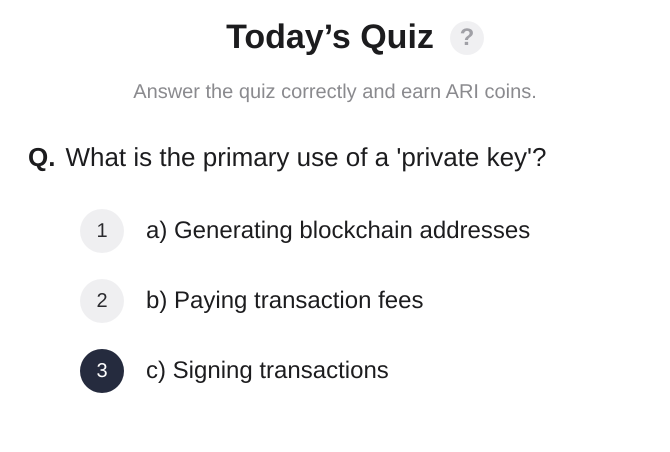 Image resolution: width=670 pixels, height=452 pixels. I want to click on option-number: 3, so click(102, 371).